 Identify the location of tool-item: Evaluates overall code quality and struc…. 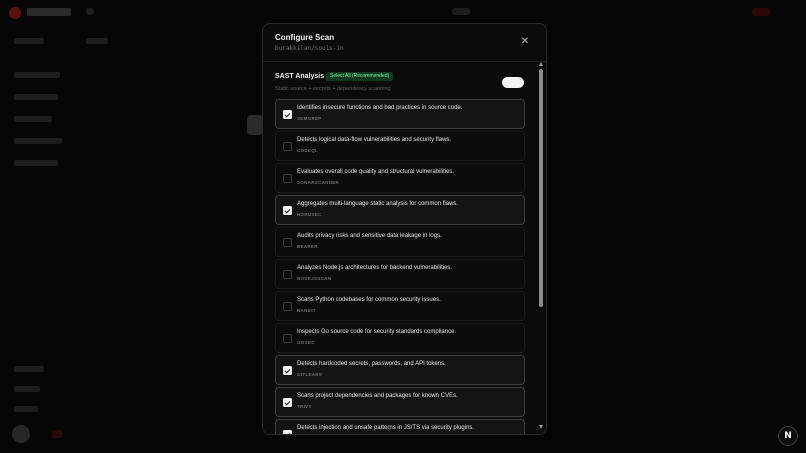
(400, 178).